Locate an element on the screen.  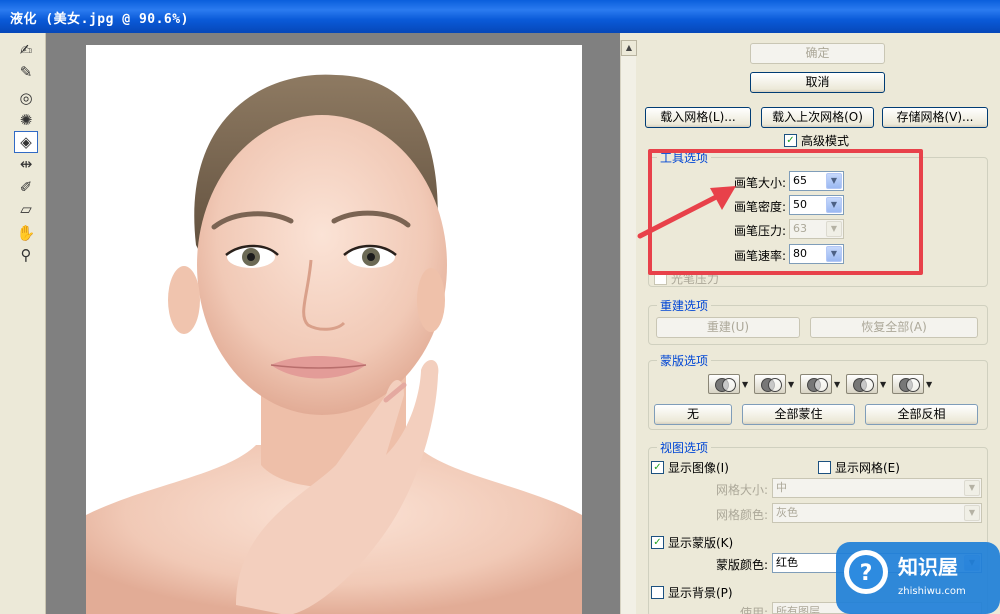
show-mesh-label: 显示网格(E) is located at coordinates (867, 468).